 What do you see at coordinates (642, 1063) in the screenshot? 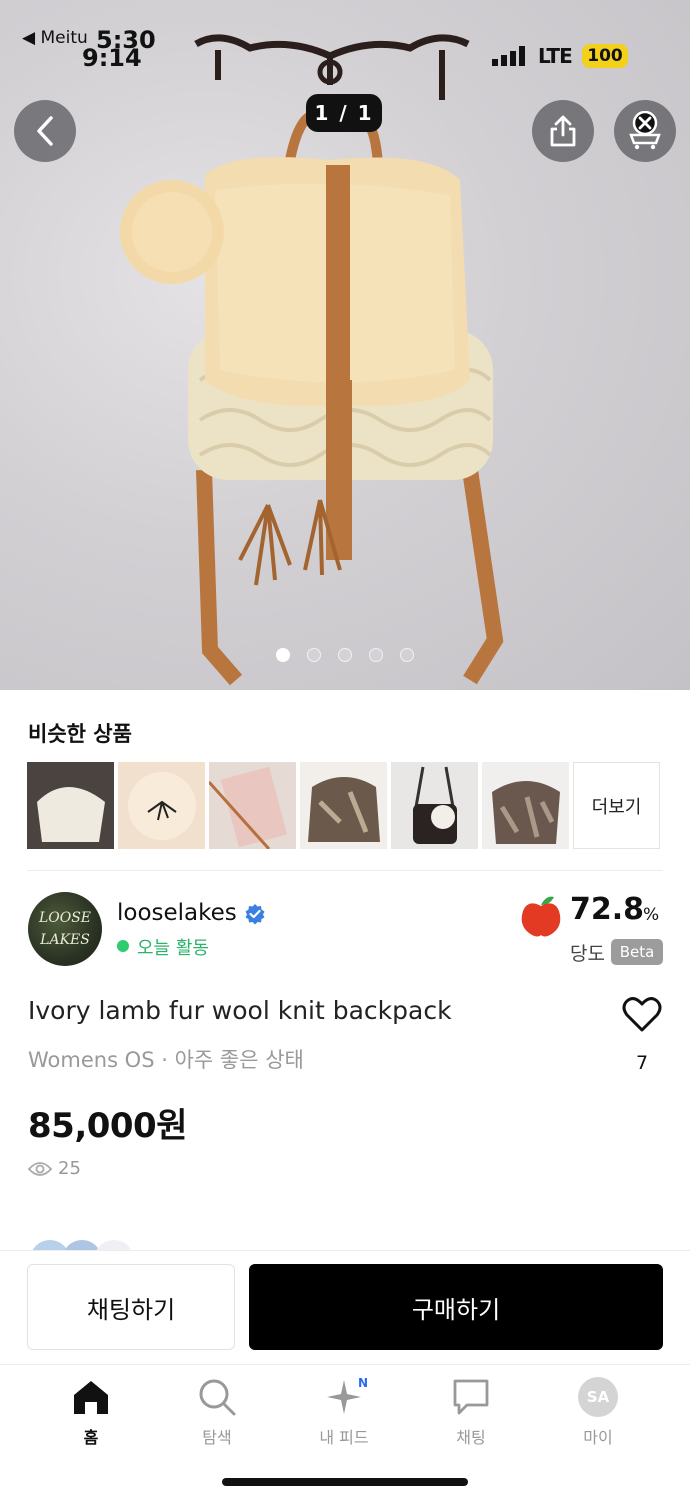
I see `like-count: 7` at bounding box center [642, 1063].